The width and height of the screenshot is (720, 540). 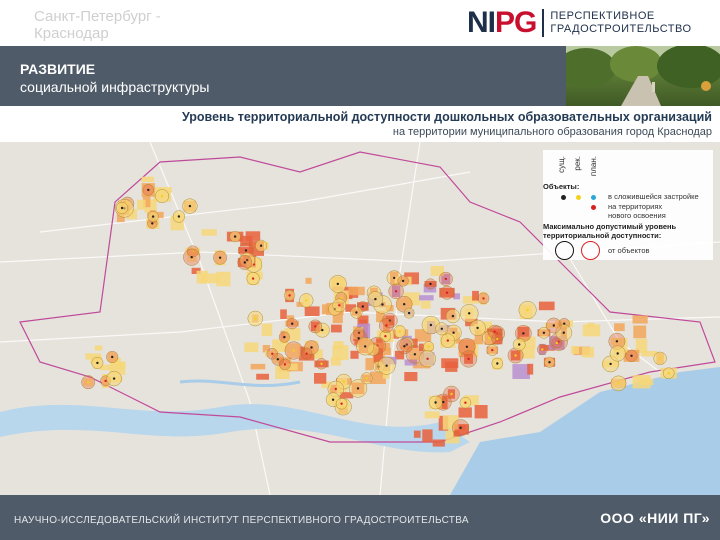 I want to click on city-caption: Санкт-Петербург - Краснодар, so click(x=97, y=25).